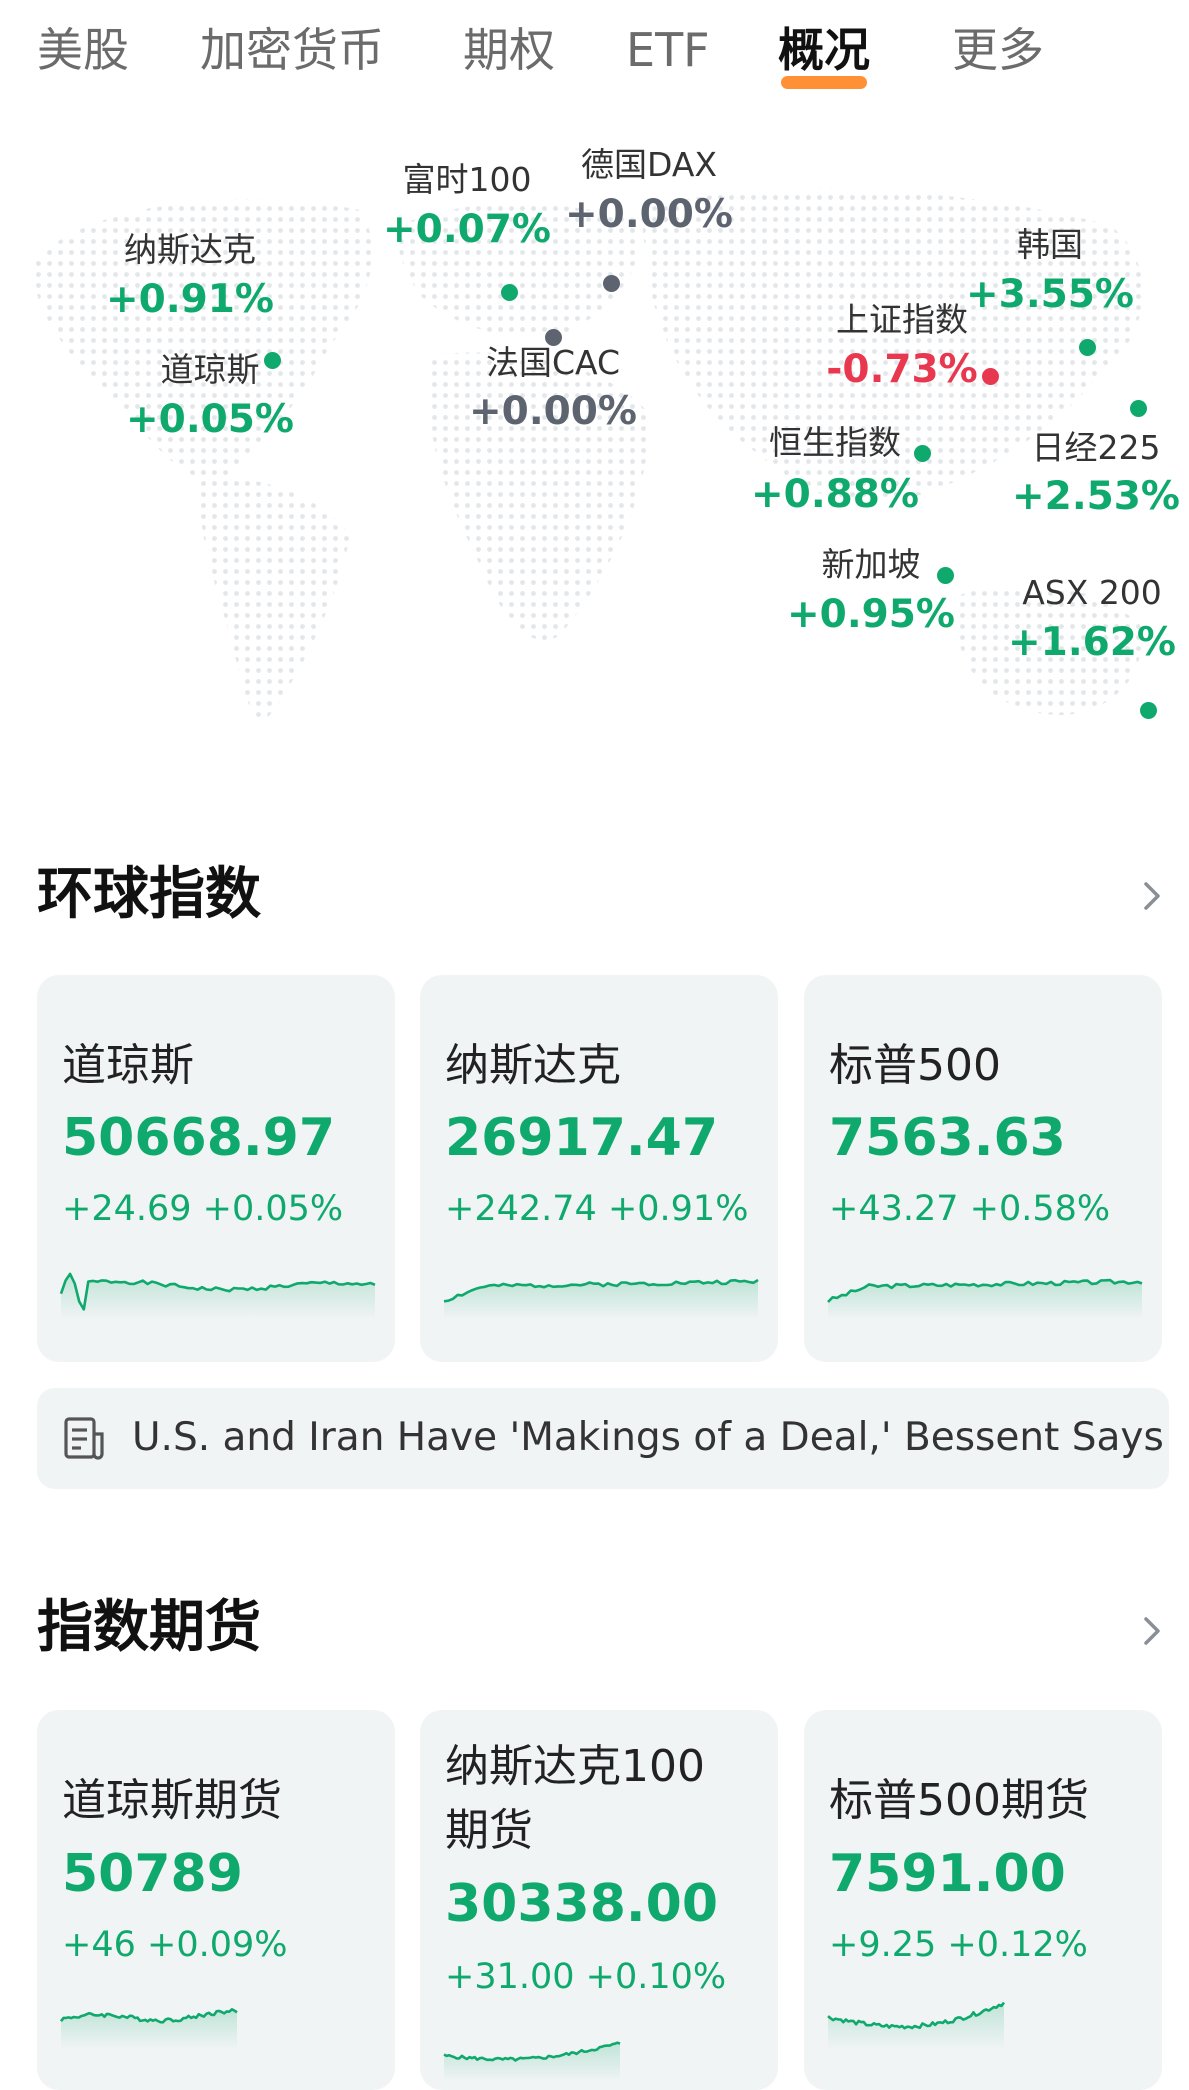 The width and height of the screenshot is (1189, 2090). I want to click on map-market-change: +0.95%, so click(871, 615).